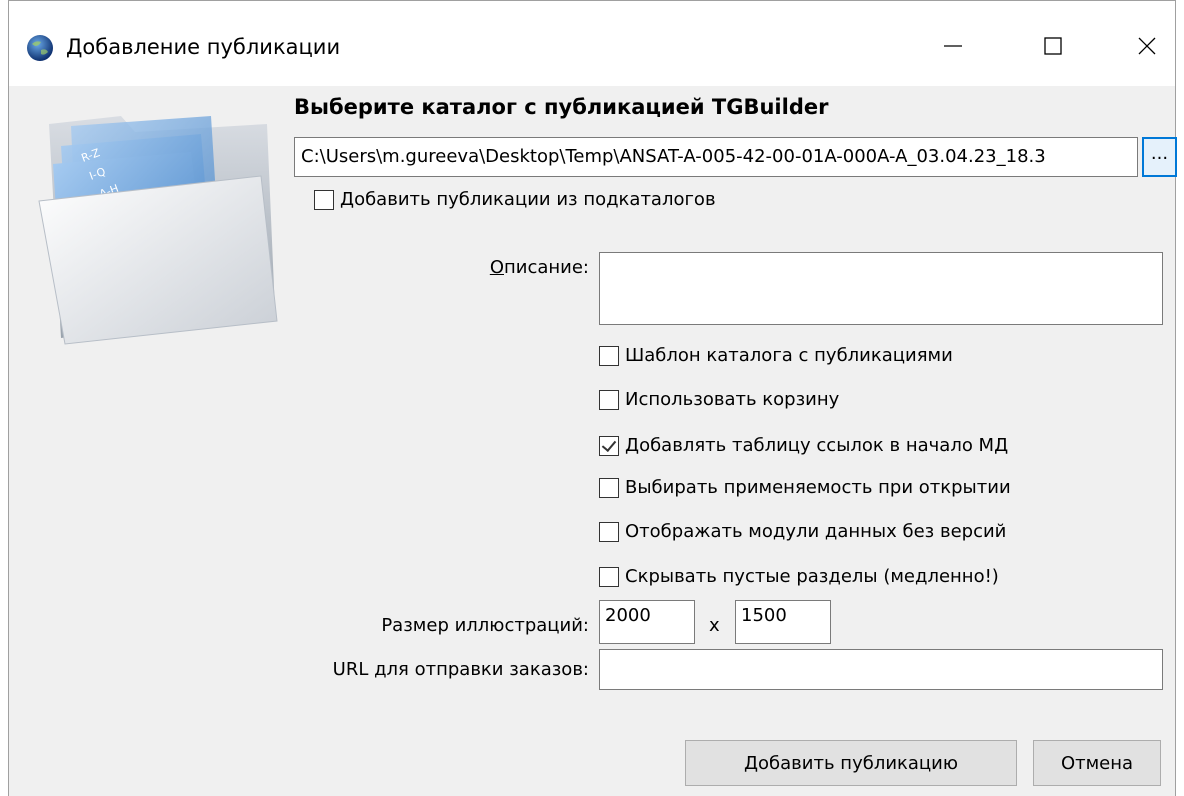  What do you see at coordinates (460, 669) in the screenshot?
I see `order-url-label: URL для отправки заказов:` at bounding box center [460, 669].